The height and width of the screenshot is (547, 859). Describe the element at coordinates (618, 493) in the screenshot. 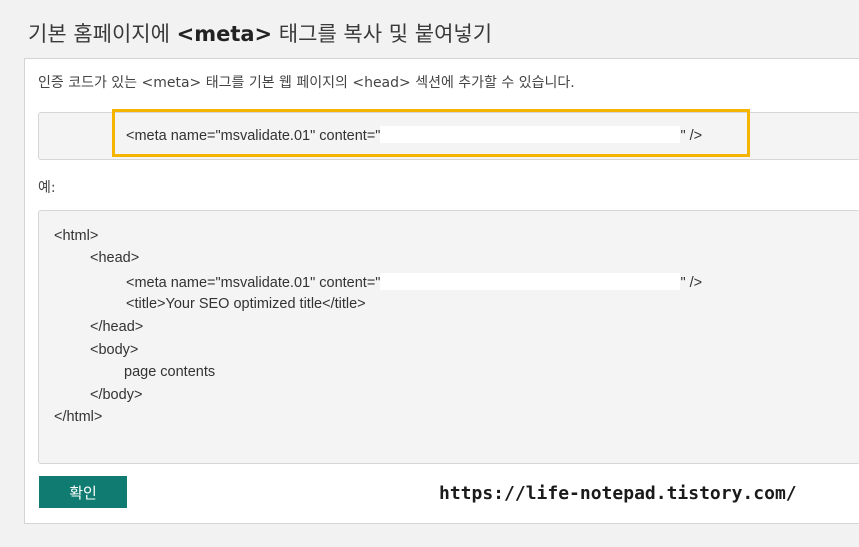

I see `watermark-url: https://life-notepad.tistory.com/` at that location.